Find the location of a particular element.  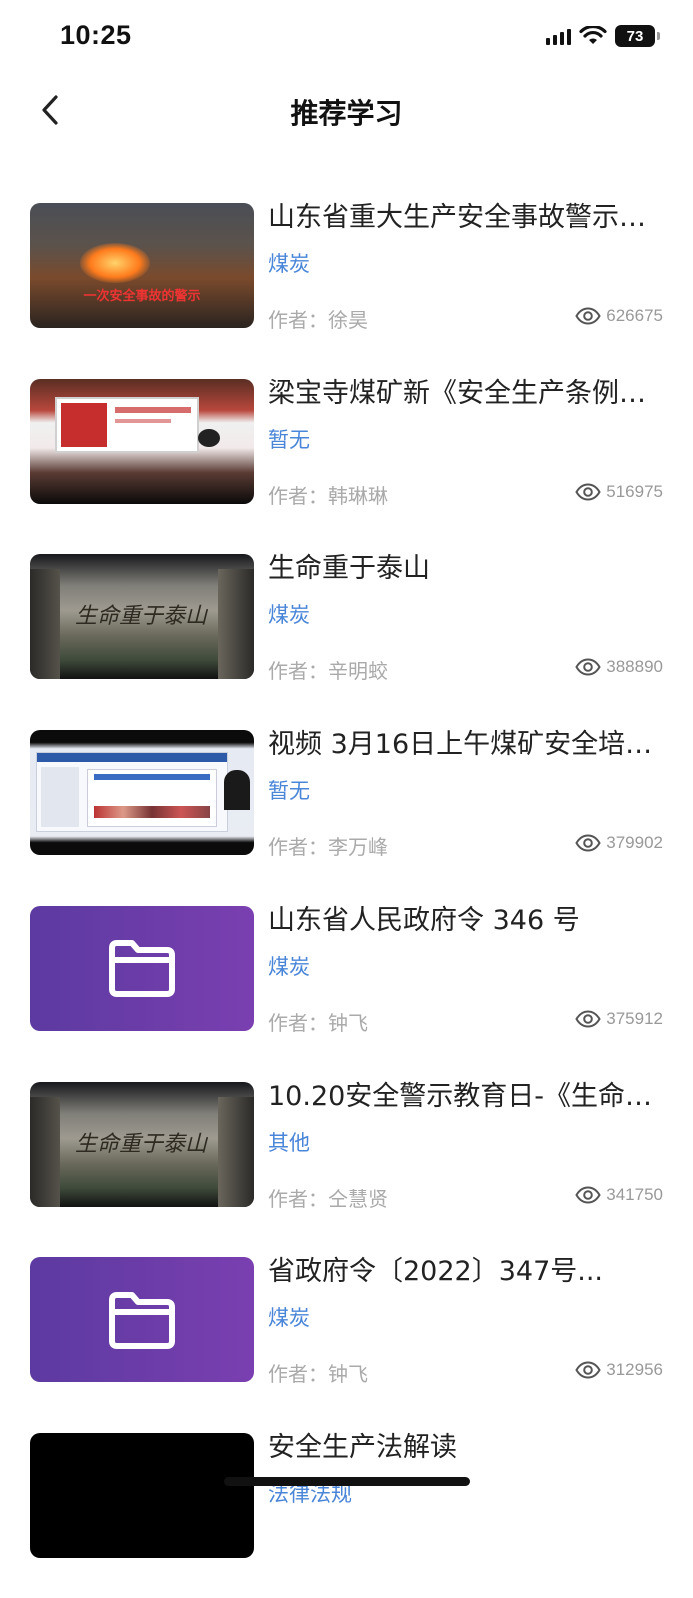

view-count-value: 375912 is located at coordinates (634, 1018).